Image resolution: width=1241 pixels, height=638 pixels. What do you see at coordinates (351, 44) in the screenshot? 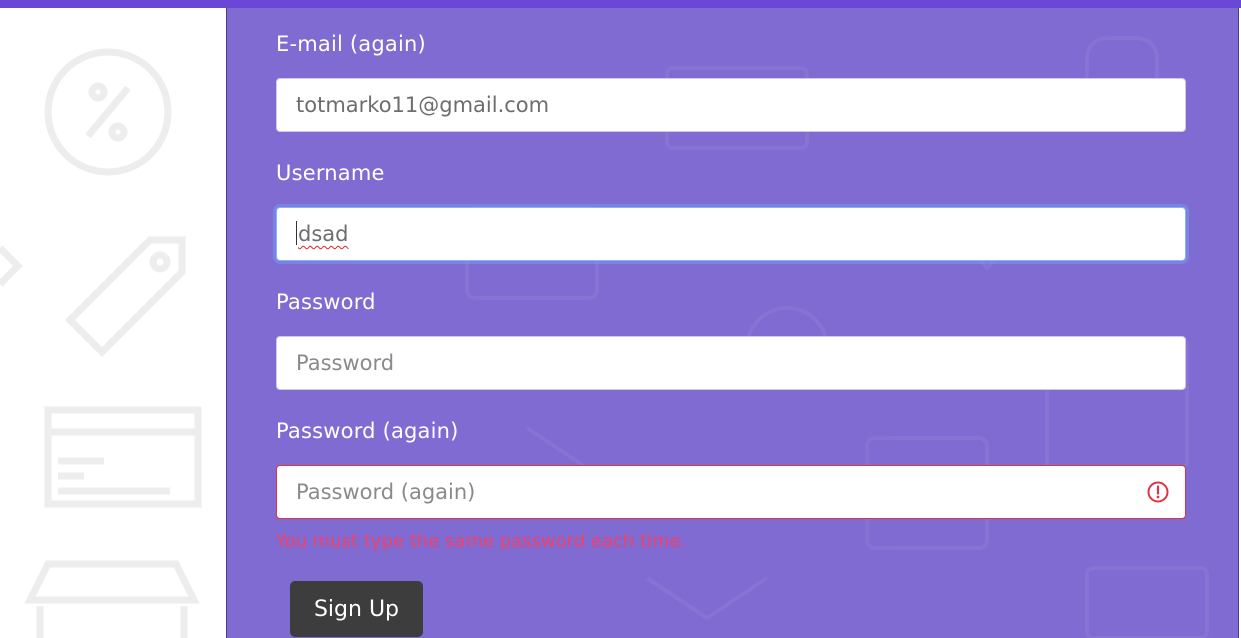
I see `email-again-label: E-mail (again)` at bounding box center [351, 44].